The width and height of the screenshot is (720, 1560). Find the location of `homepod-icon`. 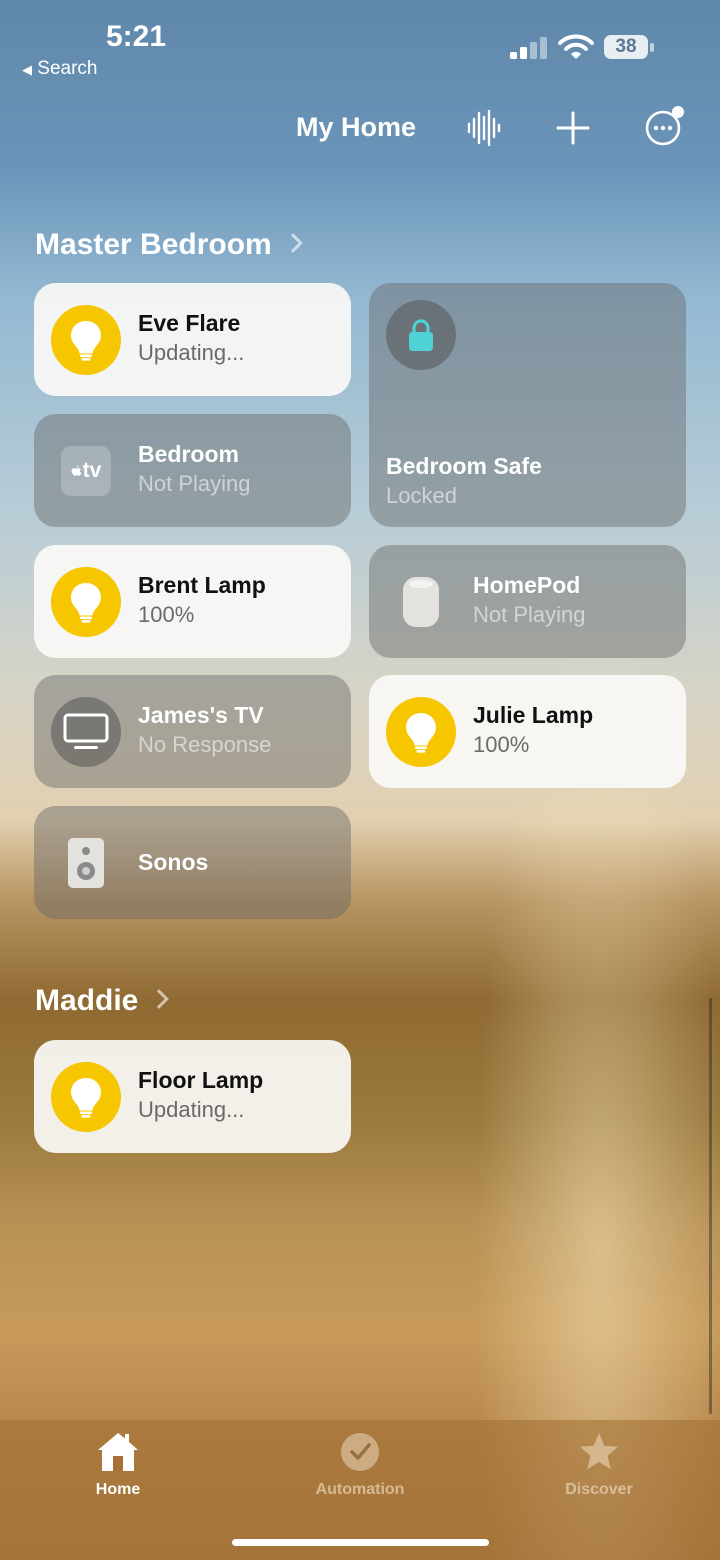

homepod-icon is located at coordinates (421, 602).